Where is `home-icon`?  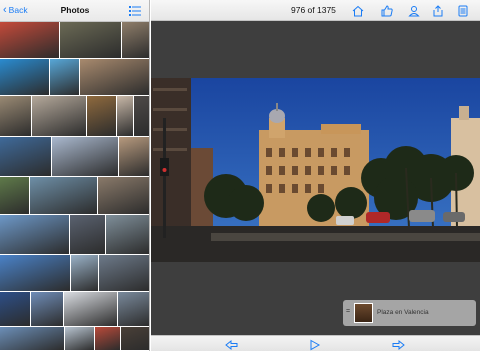
home-icon is located at coordinates (358, 10).